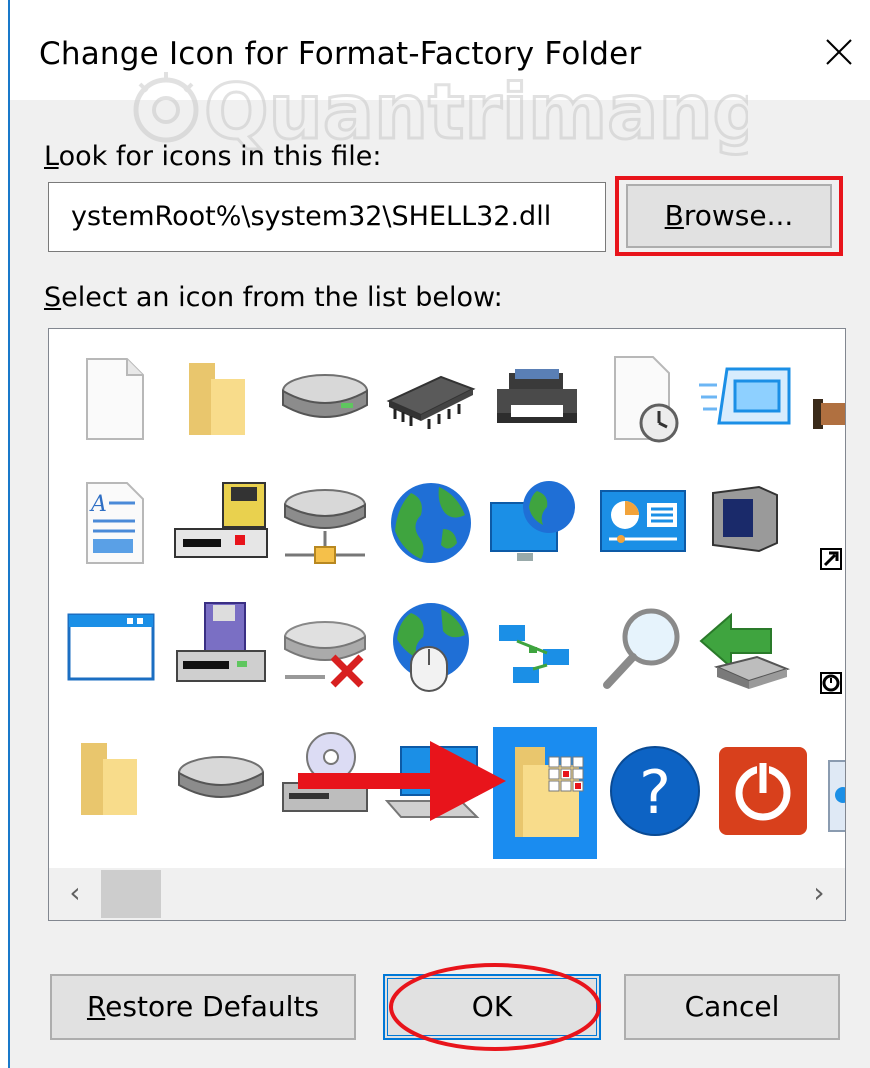  What do you see at coordinates (203, 1007) in the screenshot?
I see `restore-defaults-button: Restore Defaults` at bounding box center [203, 1007].